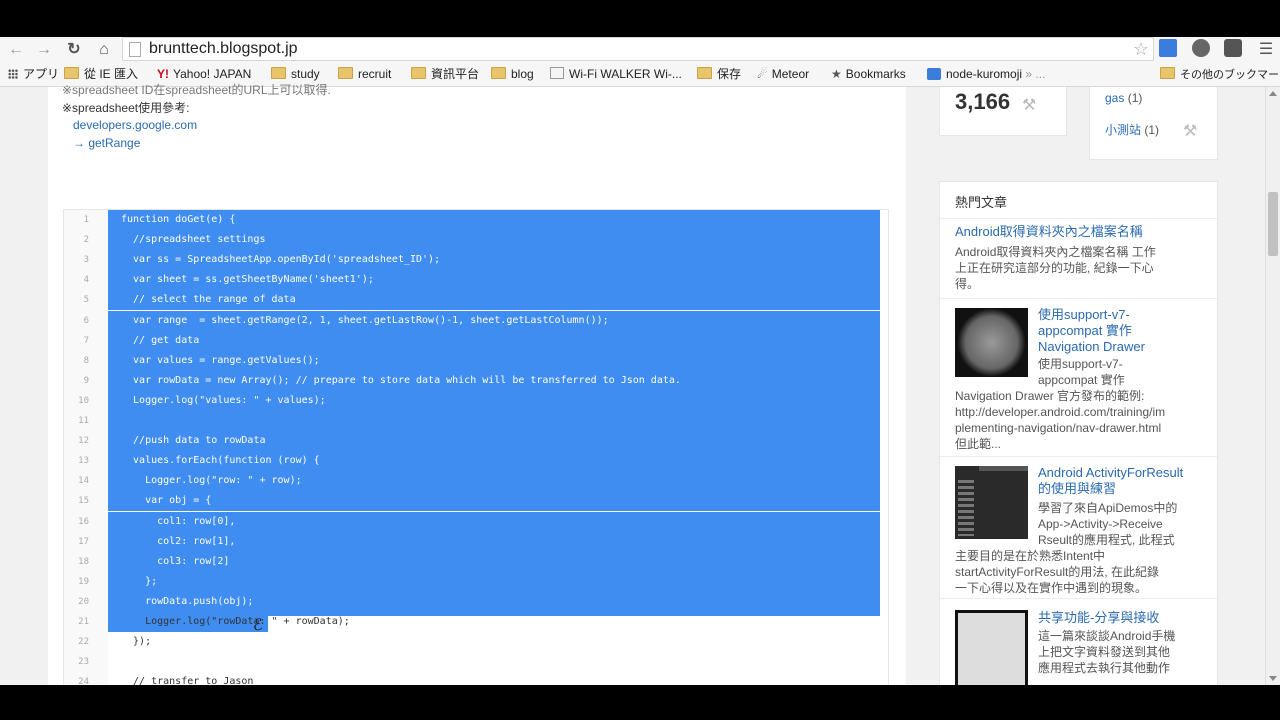 This screenshot has height=720, width=1280. I want to click on bookmark-save: 保存, so click(719, 74).